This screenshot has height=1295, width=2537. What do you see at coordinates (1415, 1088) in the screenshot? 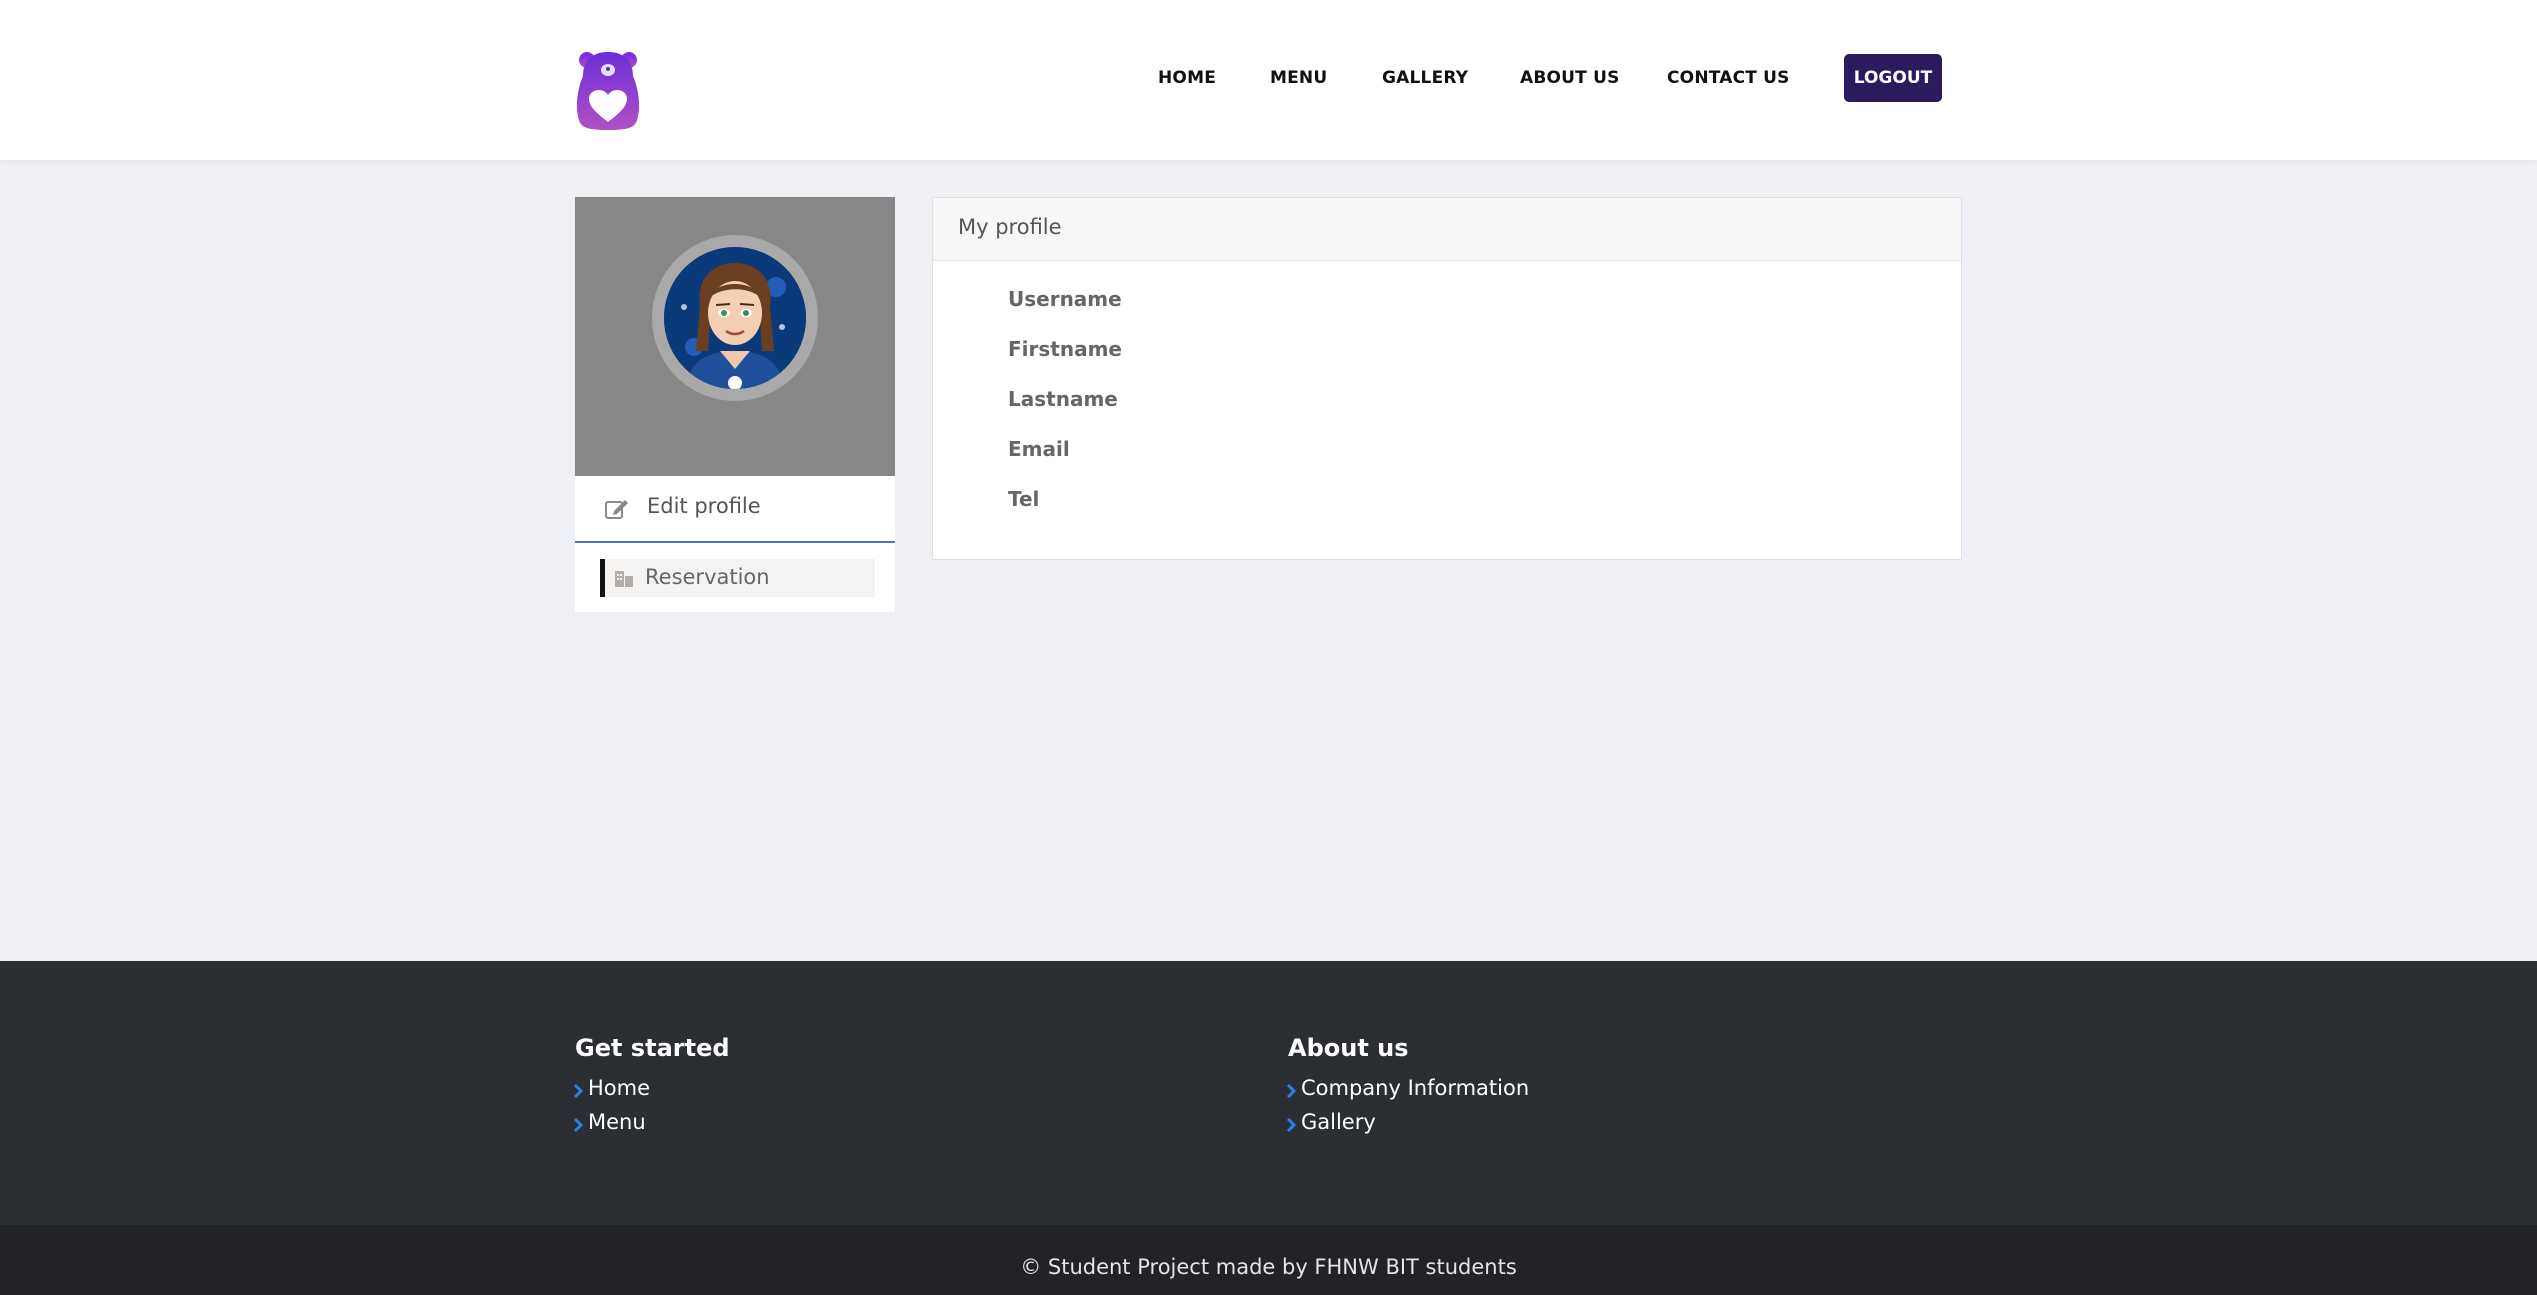
I see `footer-link-company-information: Company Information` at bounding box center [1415, 1088].